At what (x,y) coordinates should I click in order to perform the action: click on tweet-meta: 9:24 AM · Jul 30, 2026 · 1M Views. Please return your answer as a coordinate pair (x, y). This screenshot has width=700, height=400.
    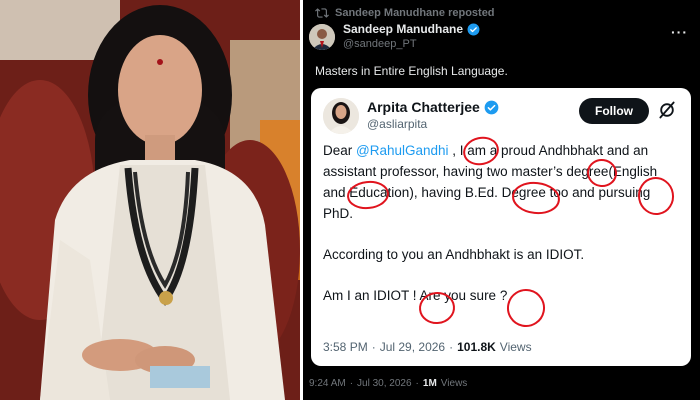
    Looking at the image, I should click on (388, 383).